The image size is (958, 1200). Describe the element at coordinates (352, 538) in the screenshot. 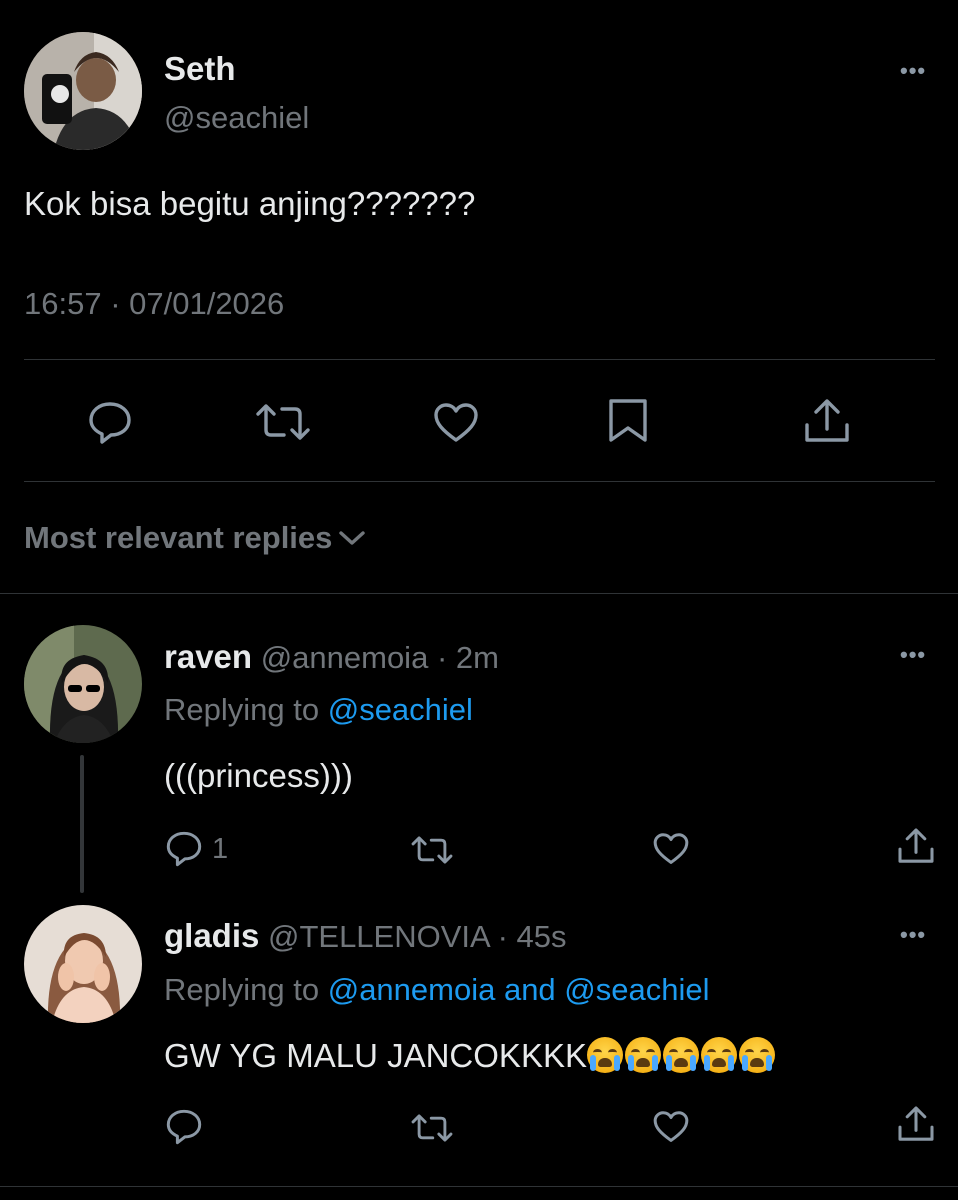

I see `chevron-down-icon` at that location.